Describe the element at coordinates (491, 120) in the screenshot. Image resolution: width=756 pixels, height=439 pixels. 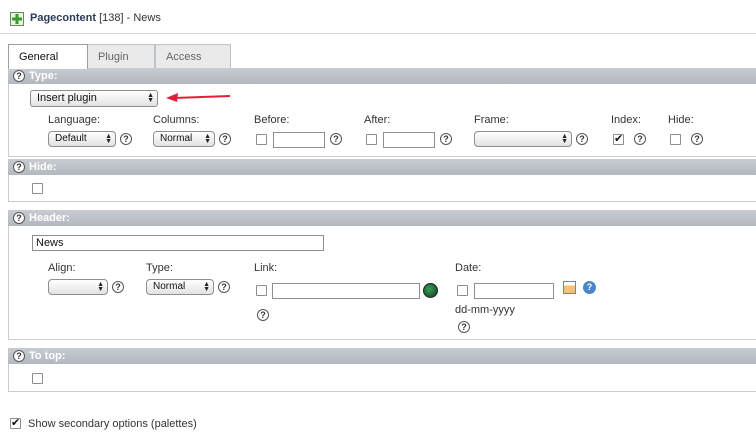
I see `frame-label: Frame:` at that location.